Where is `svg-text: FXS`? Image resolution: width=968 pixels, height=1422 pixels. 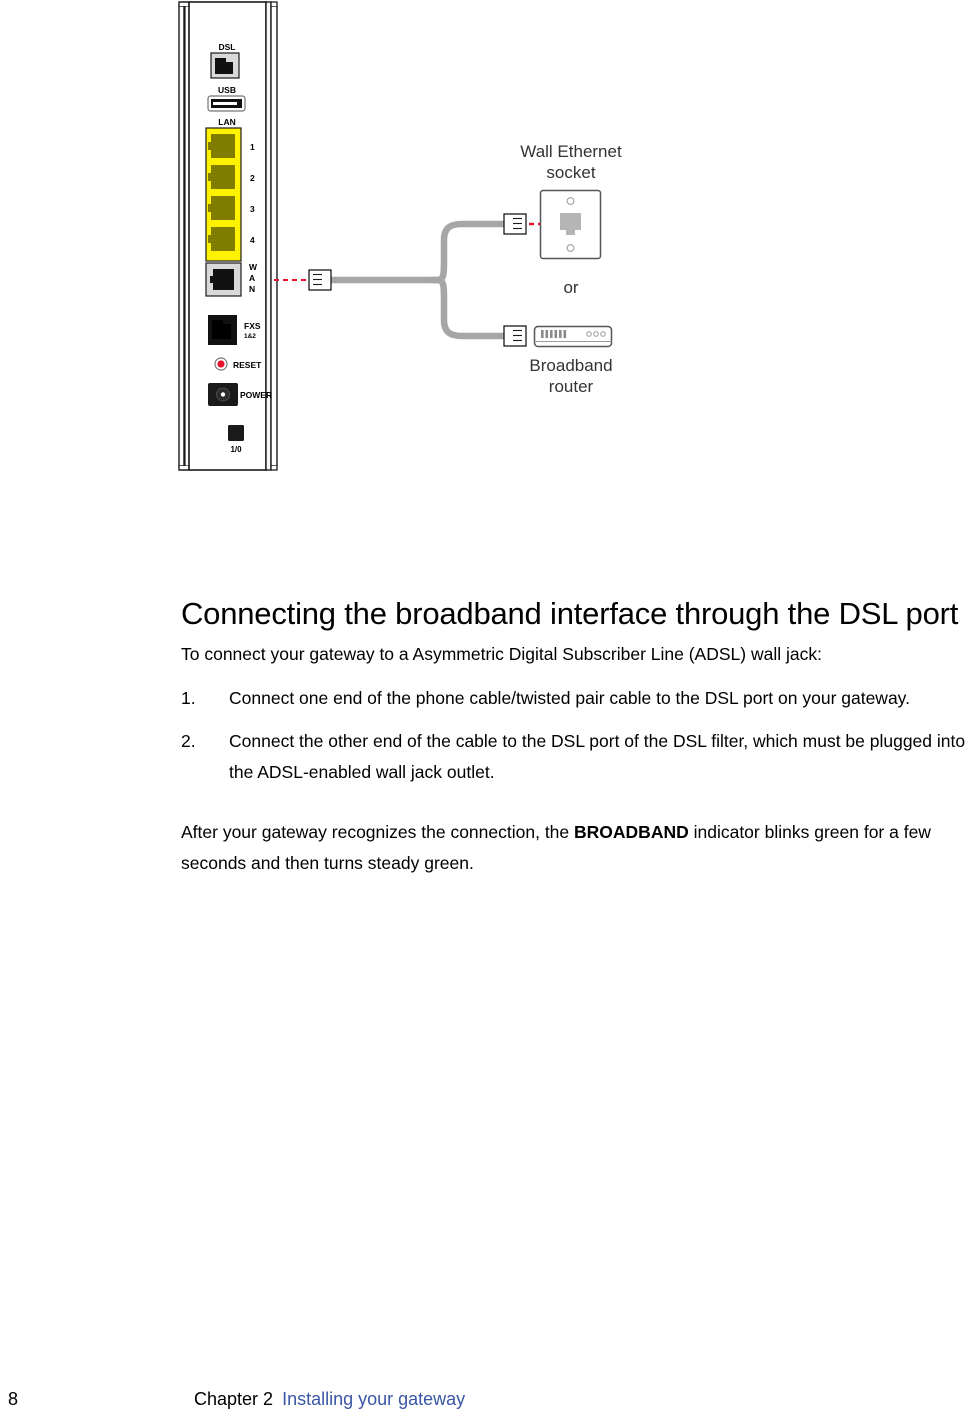
svg-text: FXS is located at coordinates (252, 326).